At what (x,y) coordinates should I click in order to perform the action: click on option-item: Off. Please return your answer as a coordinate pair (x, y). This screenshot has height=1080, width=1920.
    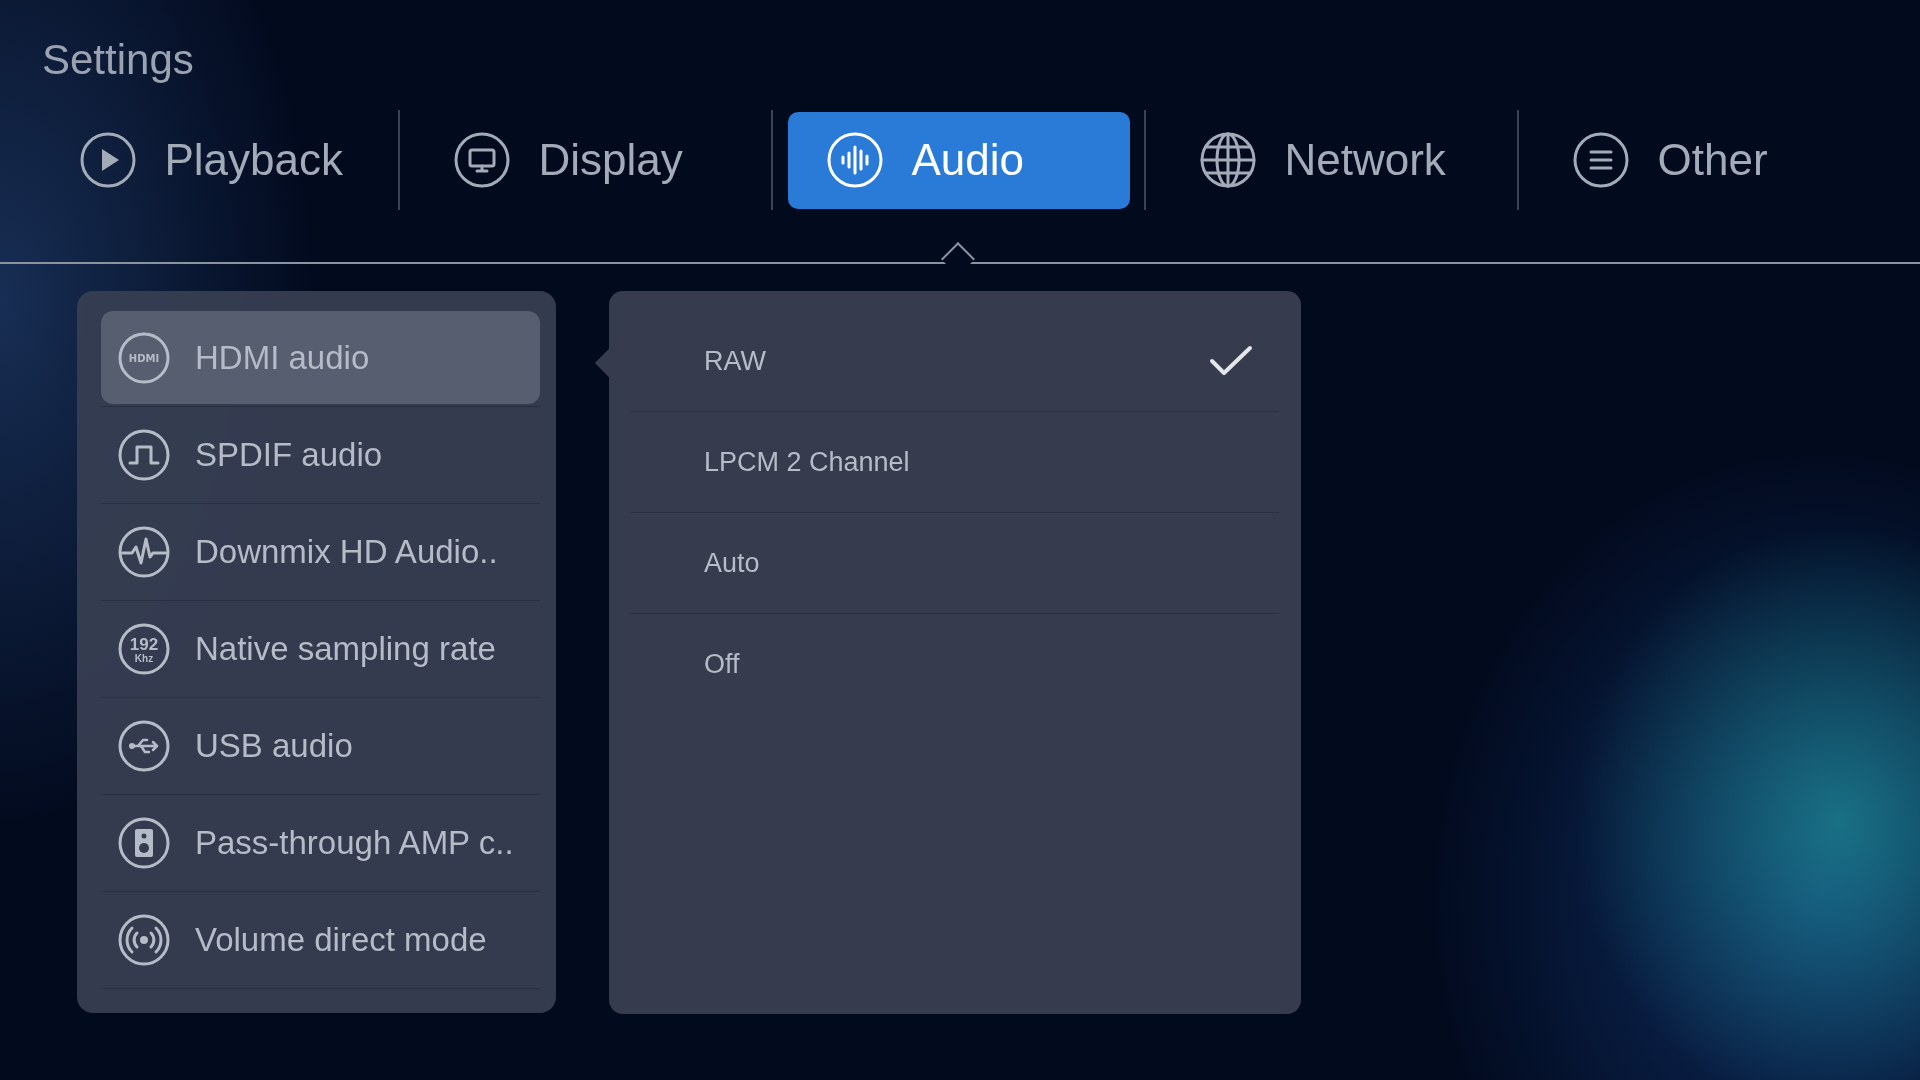
    Looking at the image, I should click on (955, 664).